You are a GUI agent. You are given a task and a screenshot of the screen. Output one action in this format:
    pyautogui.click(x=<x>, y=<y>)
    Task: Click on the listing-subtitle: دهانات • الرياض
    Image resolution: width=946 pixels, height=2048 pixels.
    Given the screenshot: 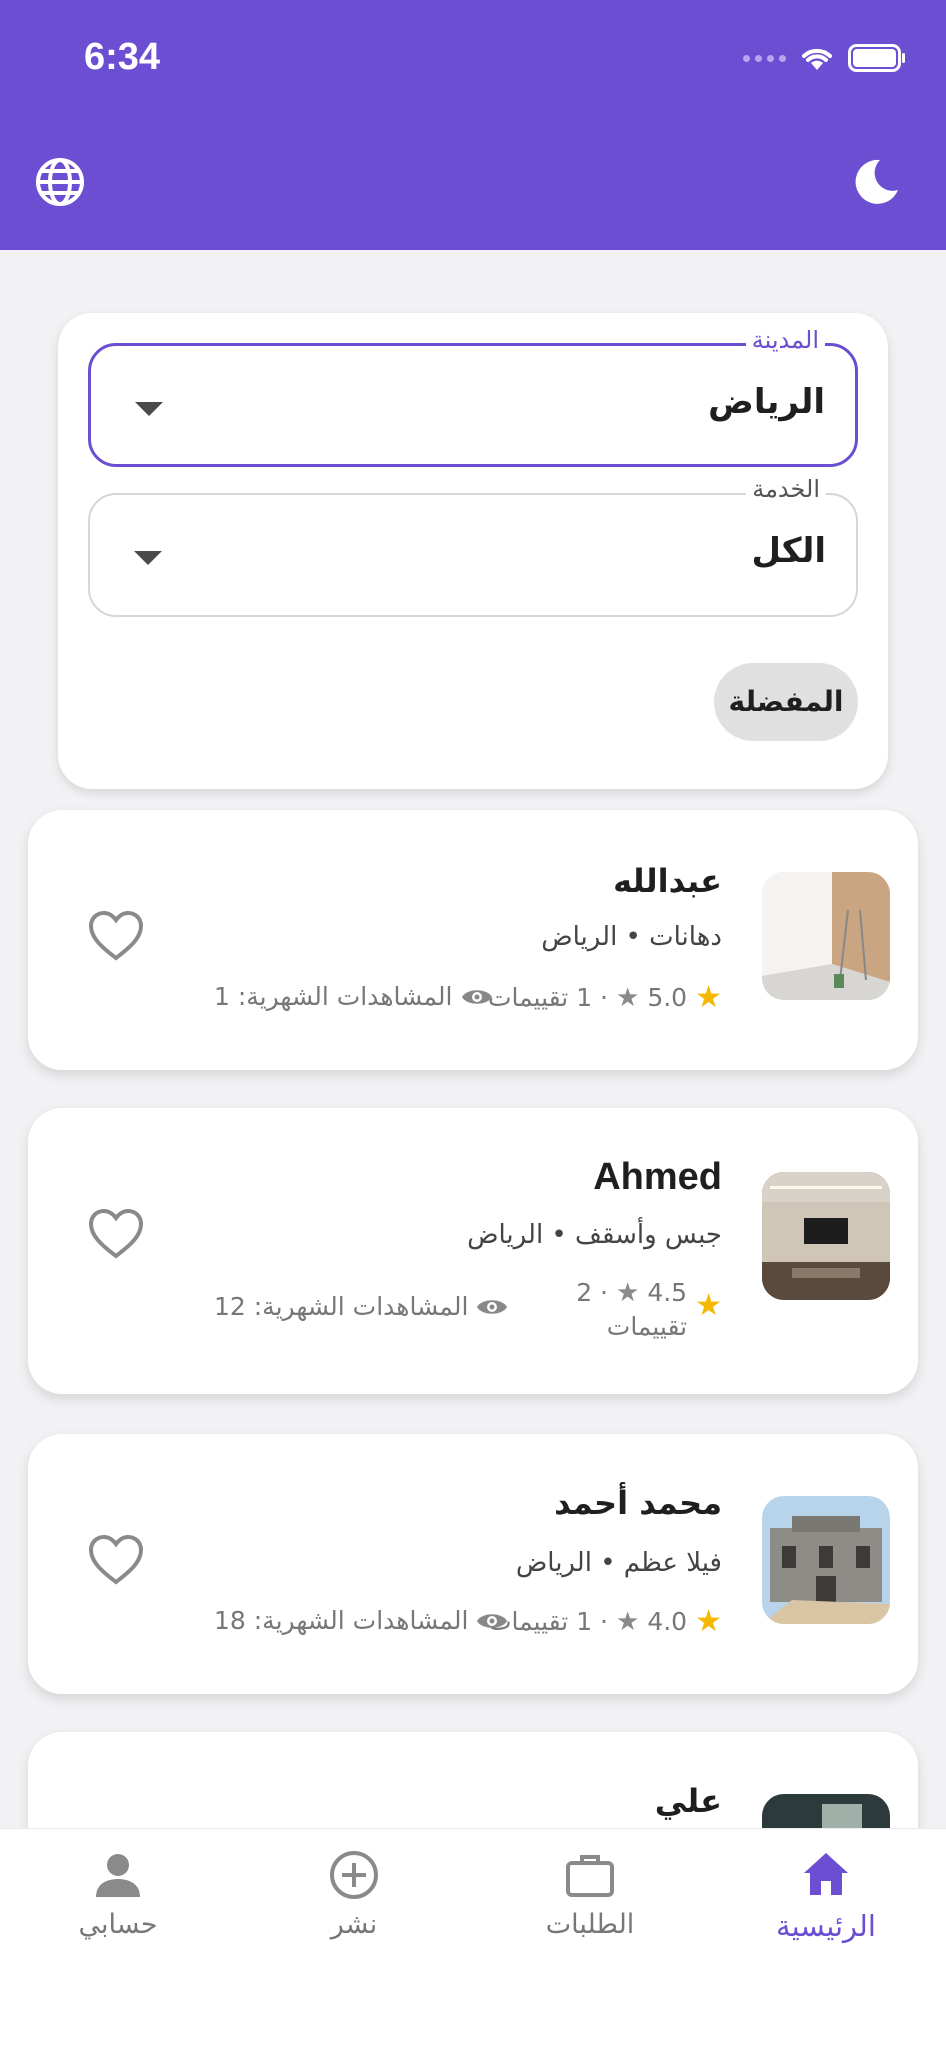 What is the action you would take?
    pyautogui.click(x=631, y=937)
    